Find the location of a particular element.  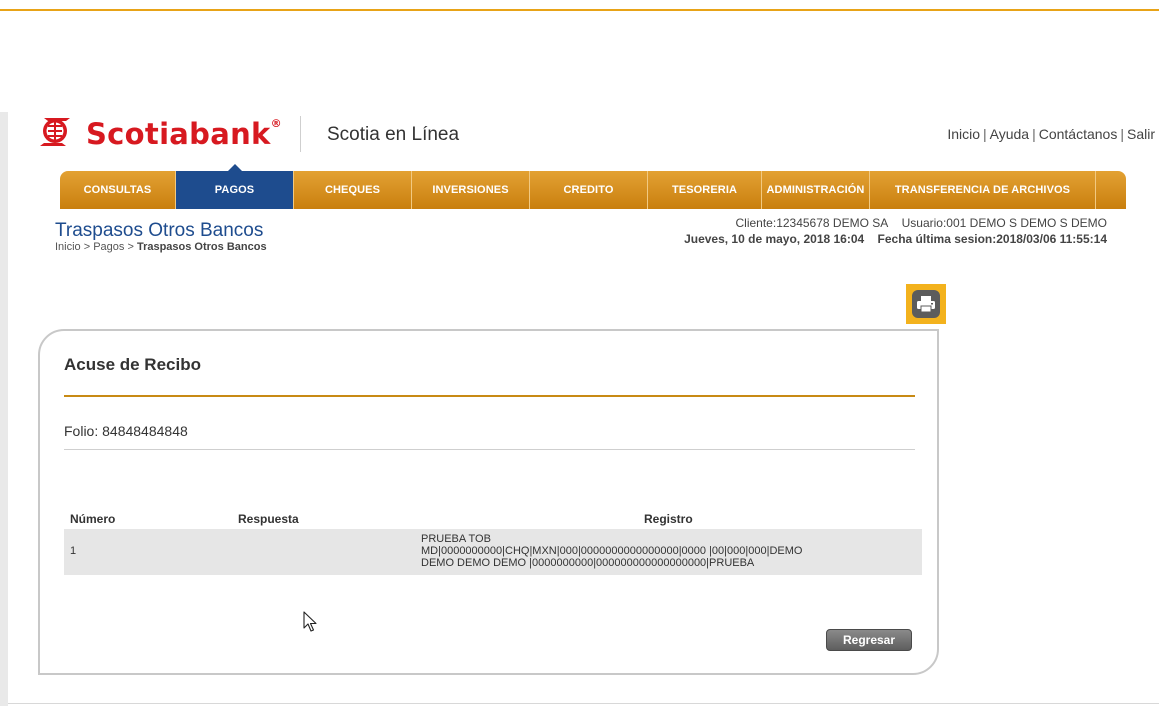

link-salir: Salir is located at coordinates (1141, 134).